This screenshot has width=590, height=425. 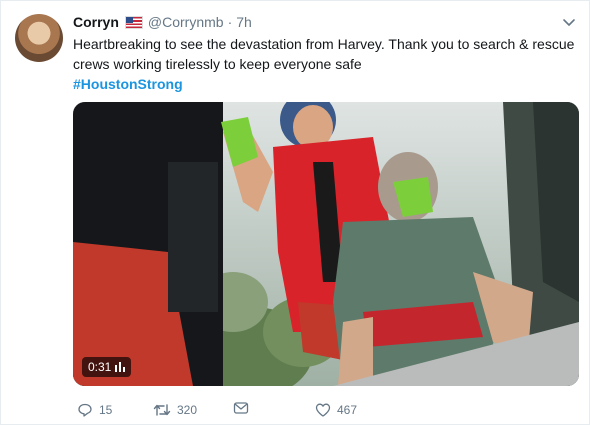 What do you see at coordinates (569, 22) in the screenshot?
I see `chevron-down-icon` at bounding box center [569, 22].